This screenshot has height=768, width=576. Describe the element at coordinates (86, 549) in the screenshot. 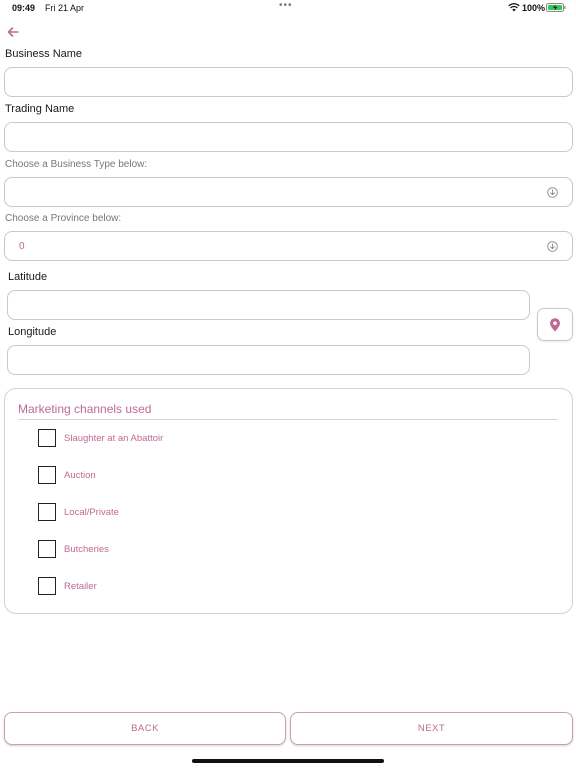

I see `checkbox-label: Butcheries` at that location.